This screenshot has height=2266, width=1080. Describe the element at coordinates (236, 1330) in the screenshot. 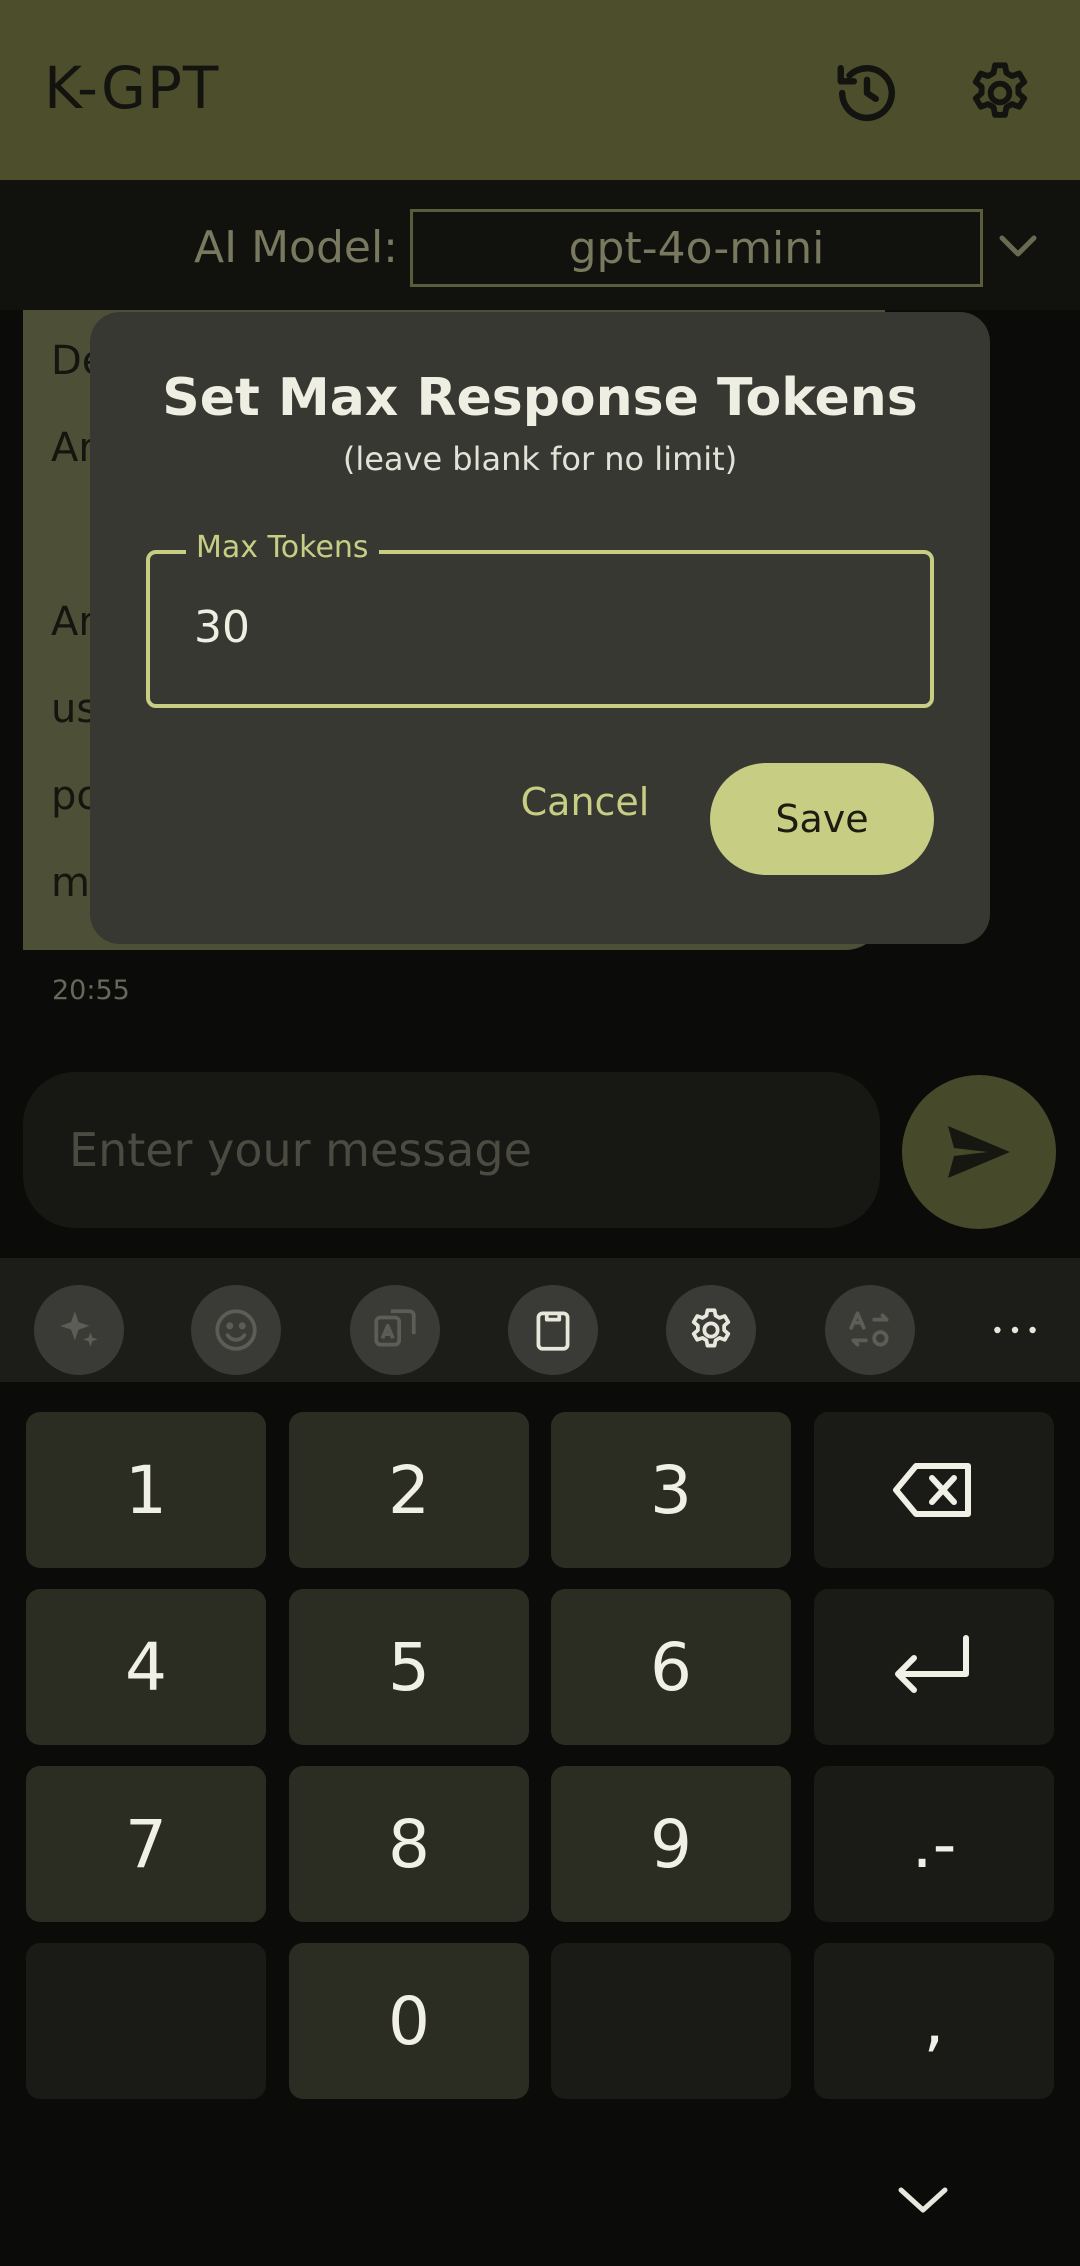

I see `emoji-icon` at that location.